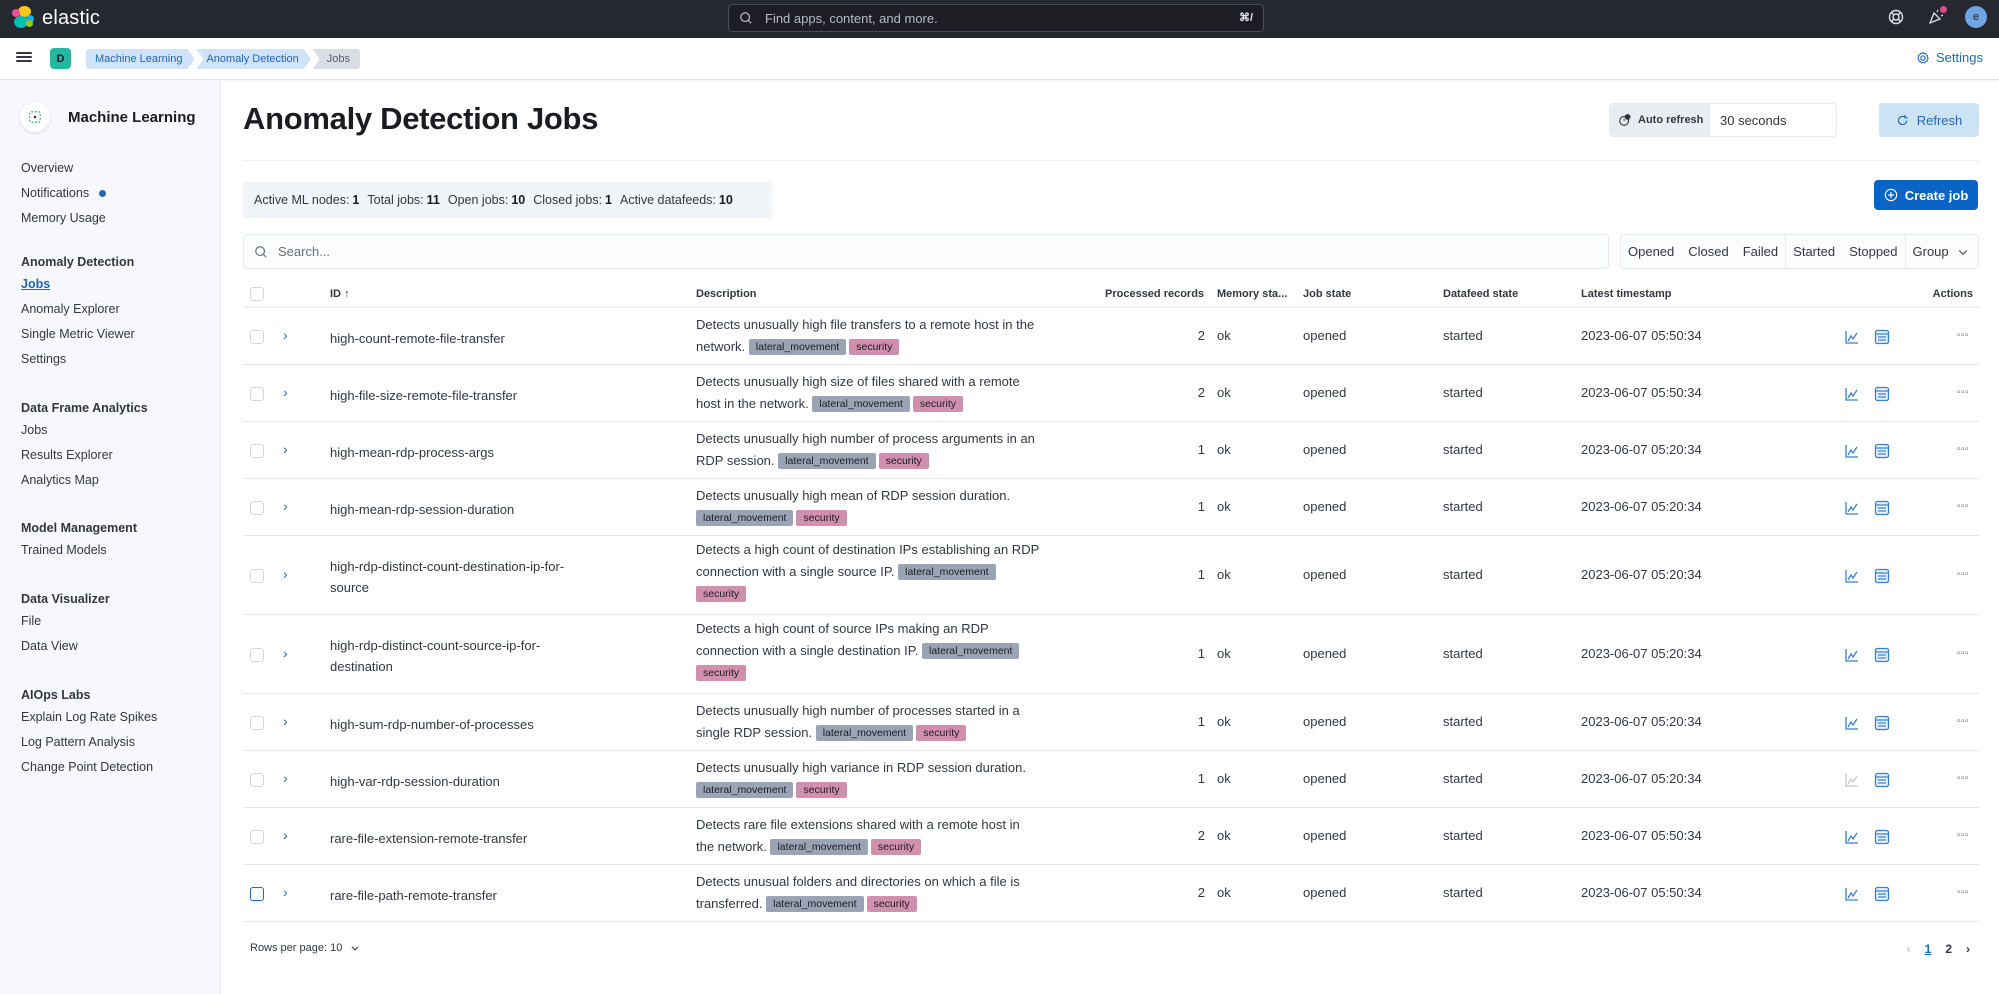 Image resolution: width=1999 pixels, height=994 pixels. I want to click on filter-stopped: Stopped, so click(1873, 251).